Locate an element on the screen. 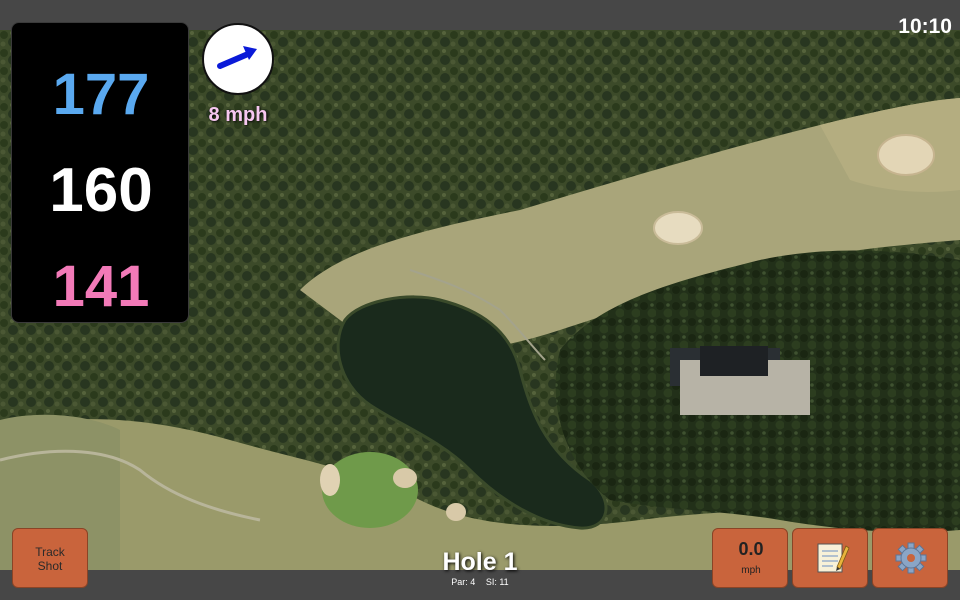 This screenshot has width=960, height=600. track-shot-button: Track Shot is located at coordinates (50, 558).